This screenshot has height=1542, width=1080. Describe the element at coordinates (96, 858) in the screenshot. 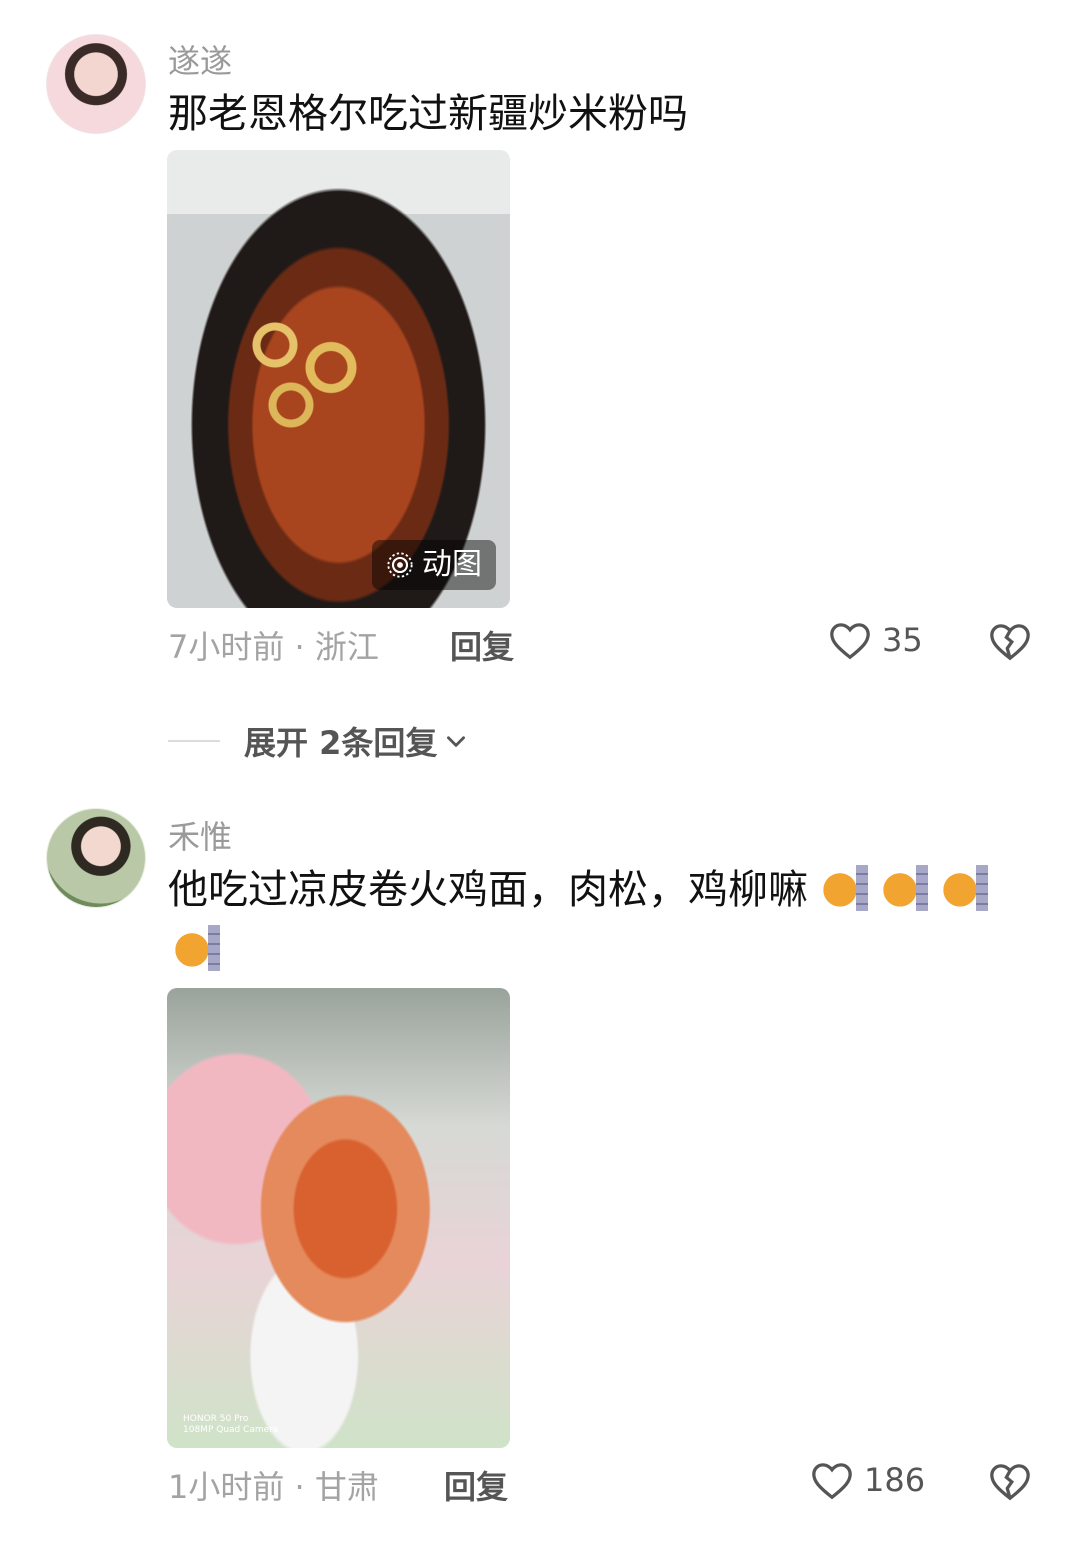

I see `avatar` at that location.